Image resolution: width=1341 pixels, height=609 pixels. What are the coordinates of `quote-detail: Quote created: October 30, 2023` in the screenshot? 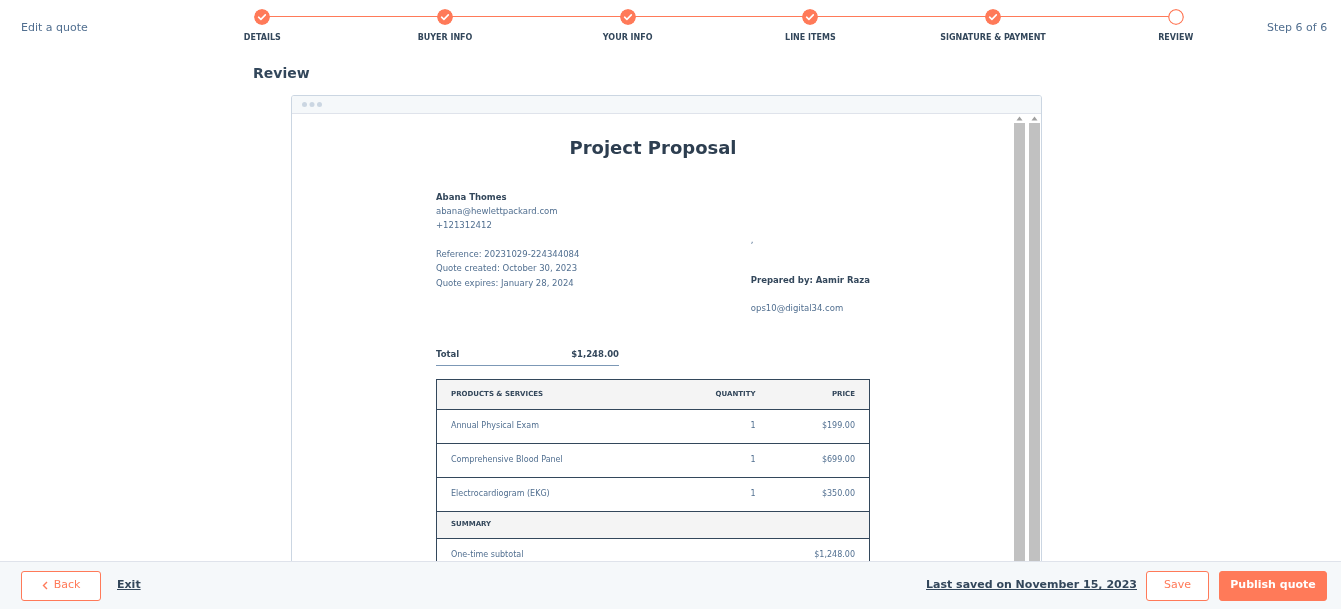 It's located at (507, 269).